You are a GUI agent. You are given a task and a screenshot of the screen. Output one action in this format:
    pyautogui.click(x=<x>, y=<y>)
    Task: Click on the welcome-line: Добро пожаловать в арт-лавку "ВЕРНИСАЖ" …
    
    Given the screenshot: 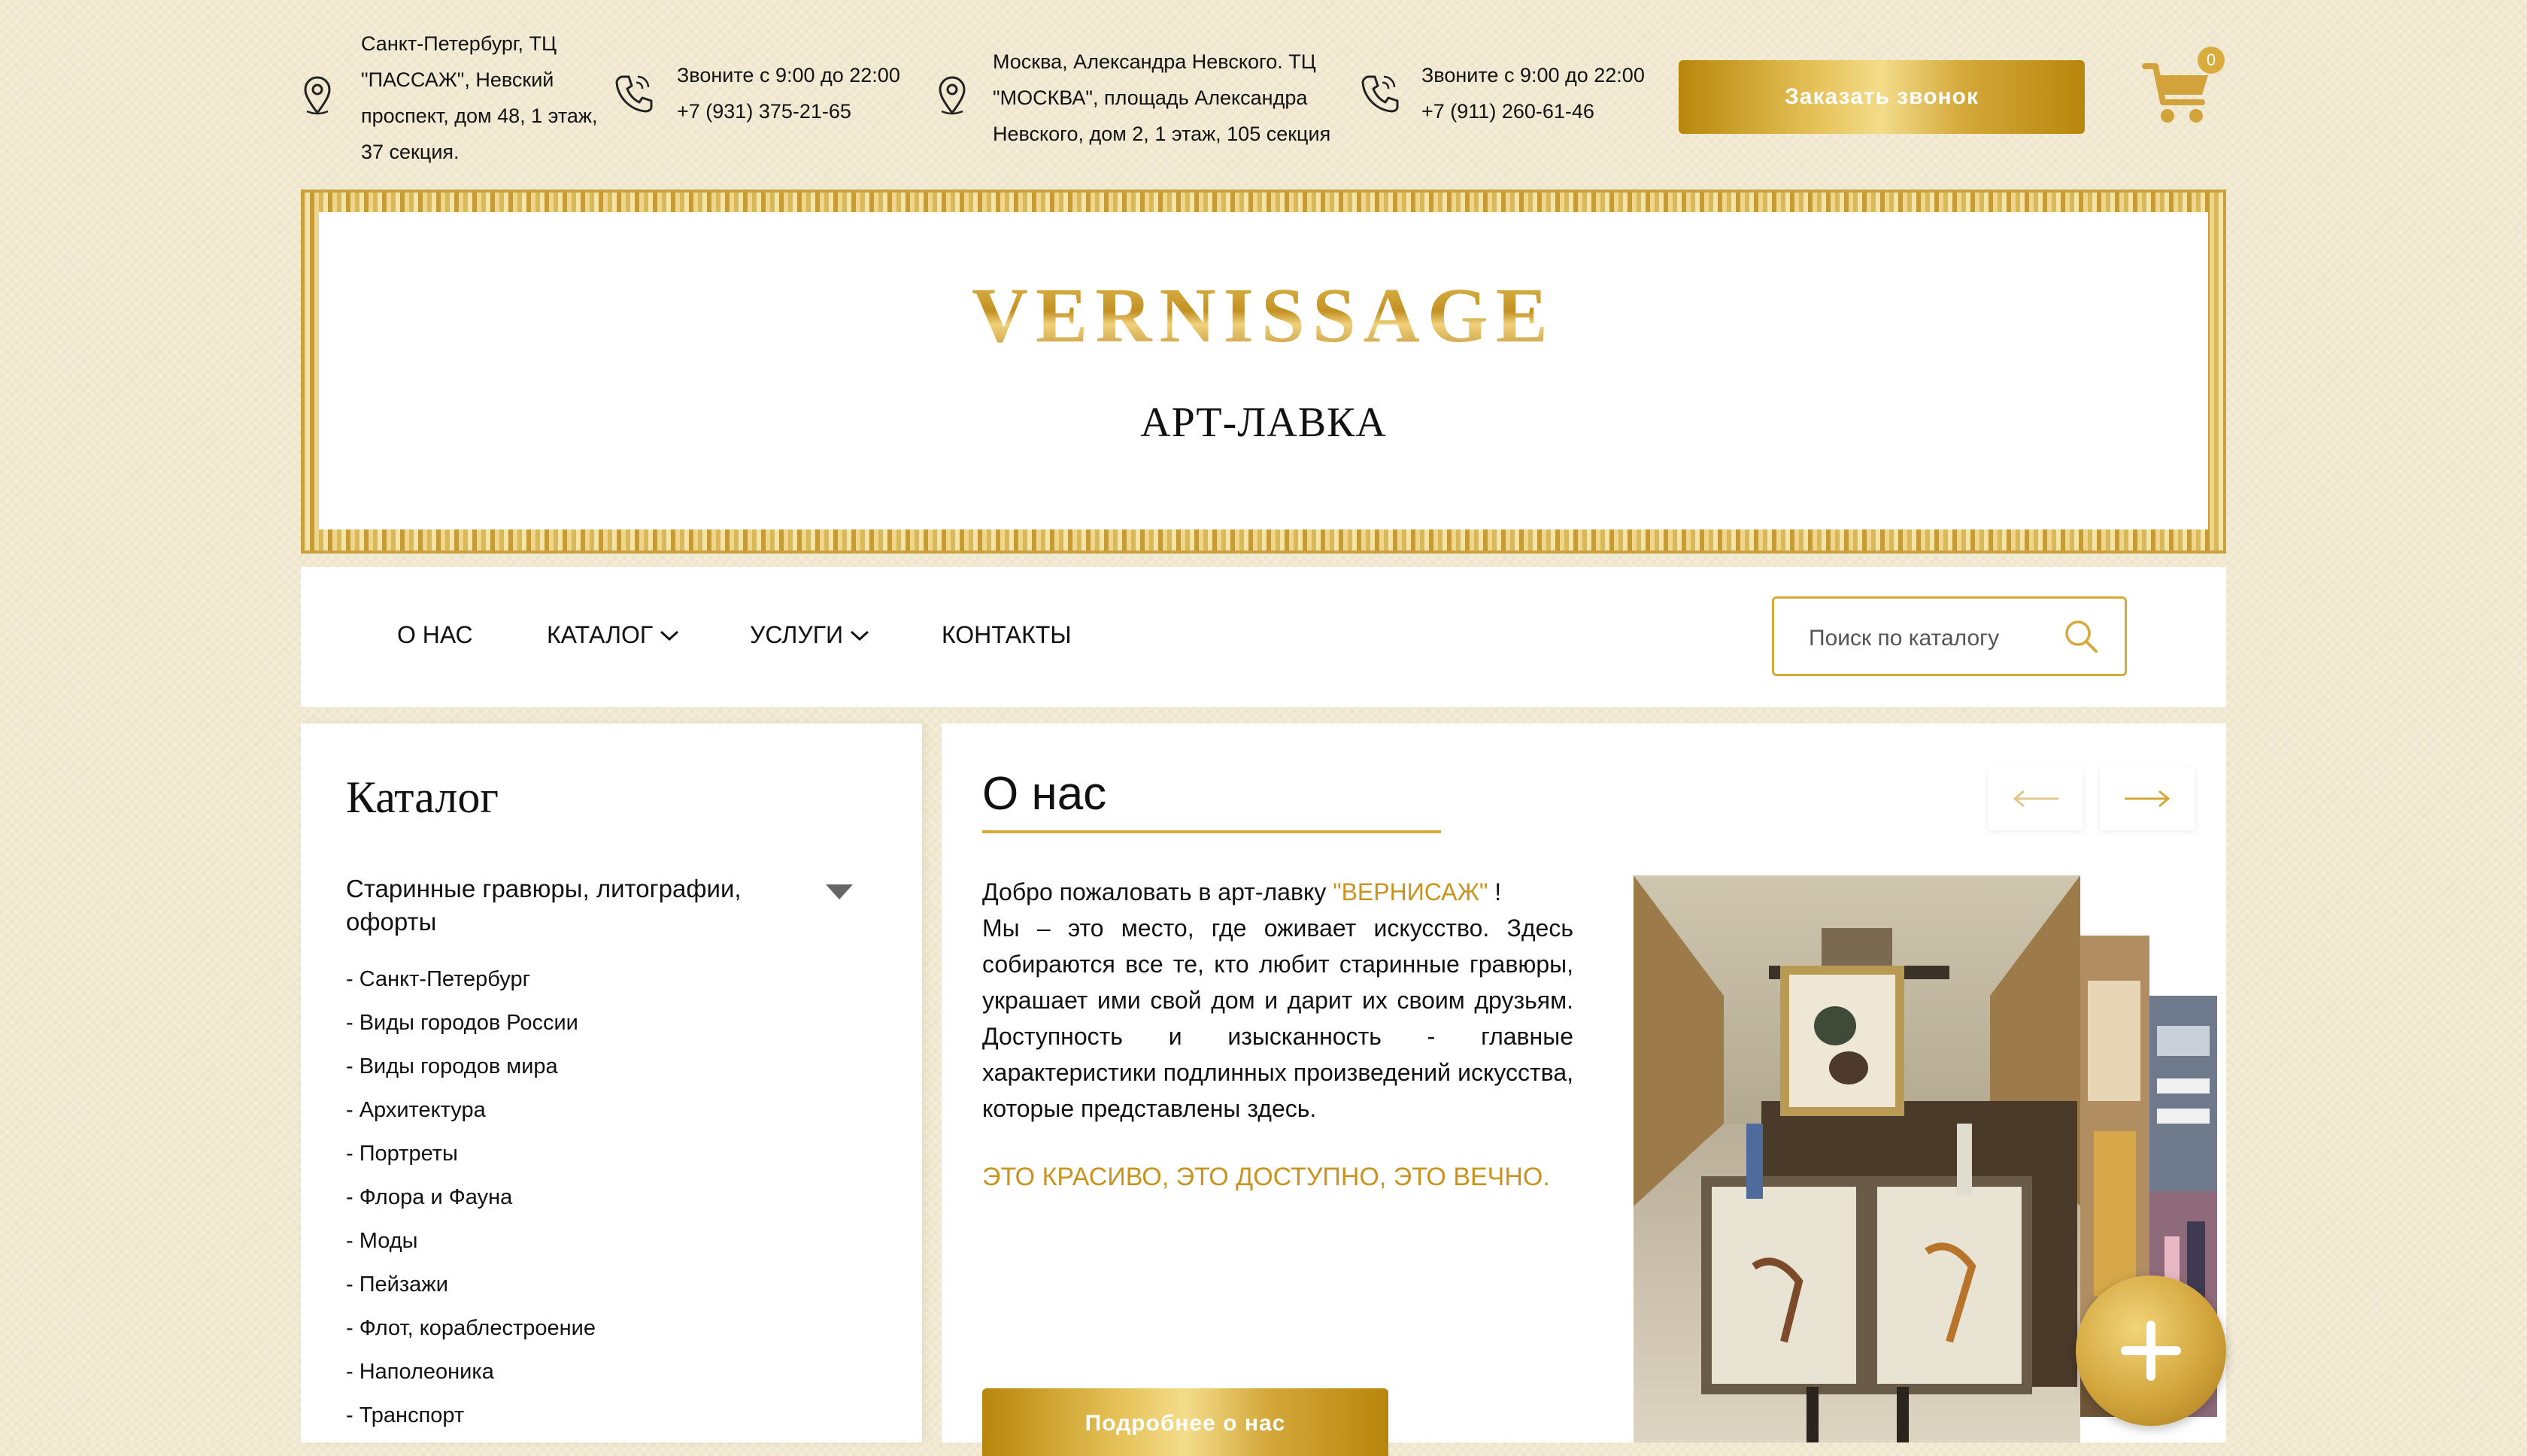 What is the action you would take?
    pyautogui.click(x=1277, y=892)
    